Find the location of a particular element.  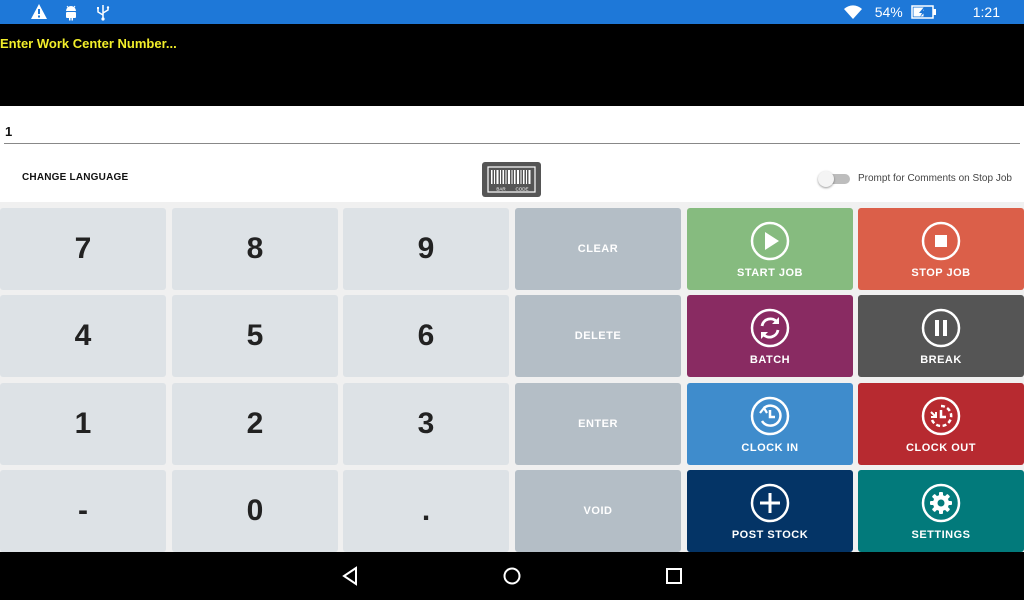

plus-icon is located at coordinates (770, 503).